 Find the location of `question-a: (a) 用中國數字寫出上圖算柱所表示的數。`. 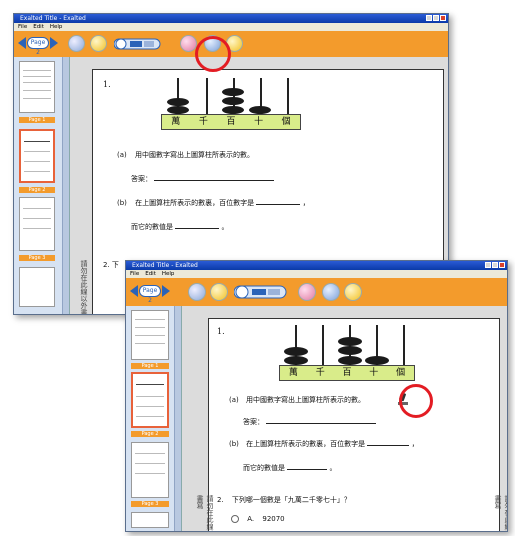

question-a: (a) 用中國數字寫出上圖算柱所表示的數。 is located at coordinates (297, 400).